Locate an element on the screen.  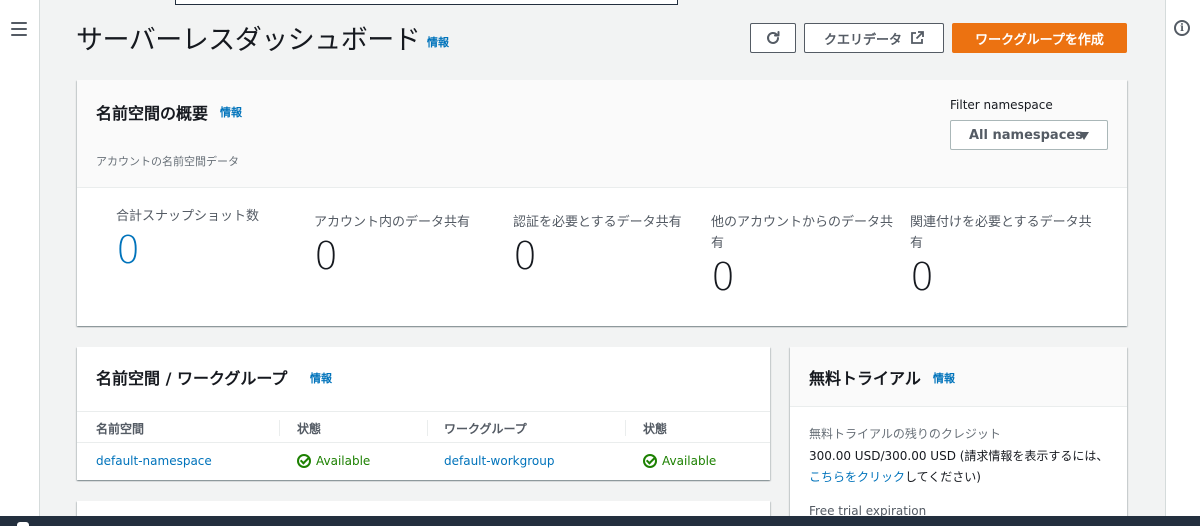
right-tools-rail: i is located at coordinates (1182, 258).